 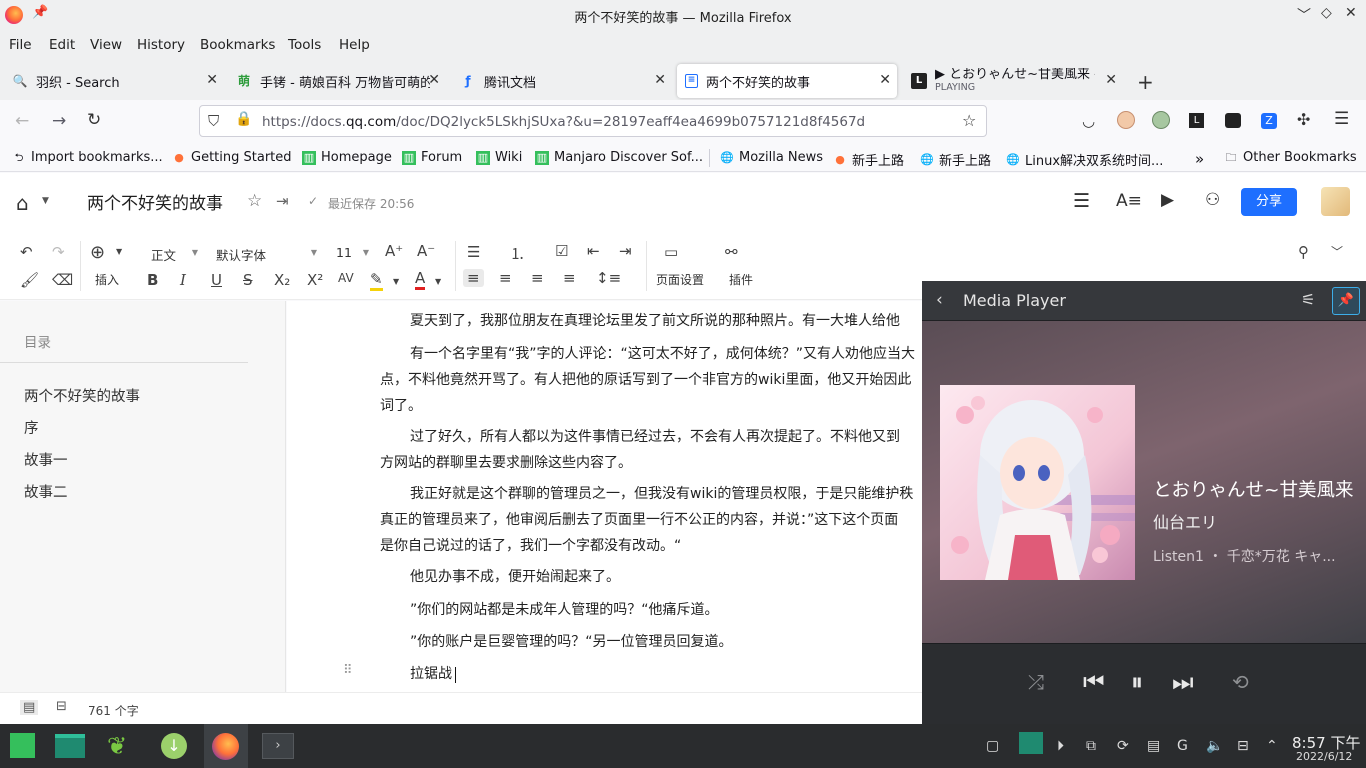 What do you see at coordinates (517, 253) in the screenshot?
I see `numbered-list-icon: ⒈` at bounding box center [517, 253].